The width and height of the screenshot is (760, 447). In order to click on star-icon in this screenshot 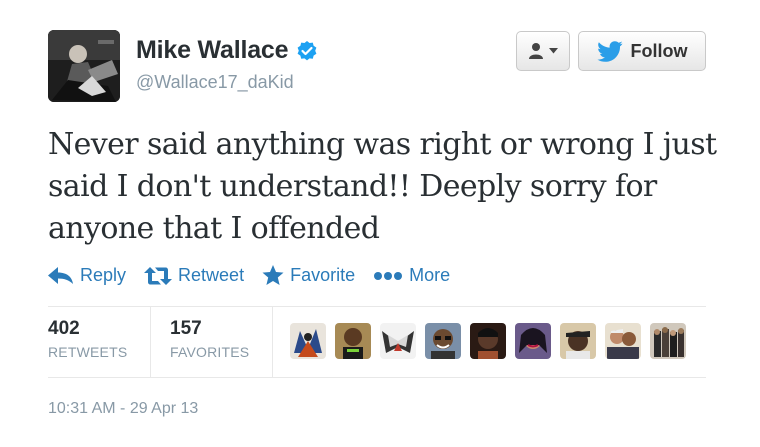, I will do `click(273, 275)`.